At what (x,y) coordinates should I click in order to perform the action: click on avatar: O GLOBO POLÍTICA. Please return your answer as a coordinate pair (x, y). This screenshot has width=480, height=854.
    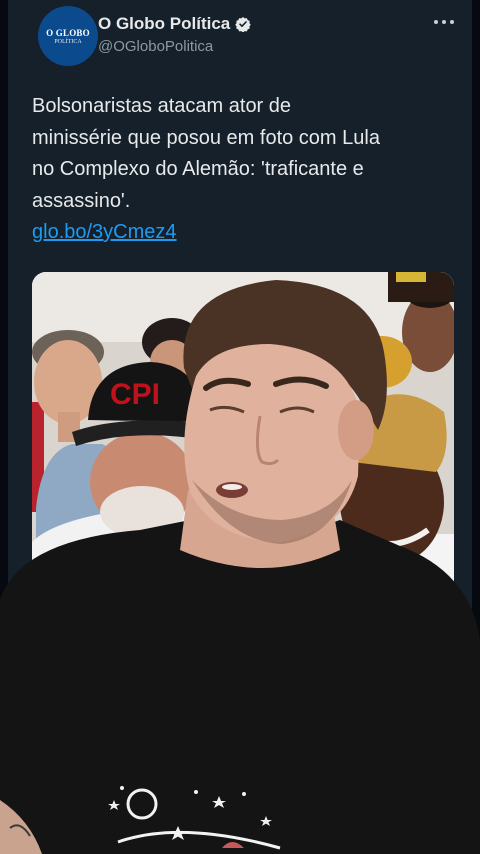
    Looking at the image, I should click on (68, 36).